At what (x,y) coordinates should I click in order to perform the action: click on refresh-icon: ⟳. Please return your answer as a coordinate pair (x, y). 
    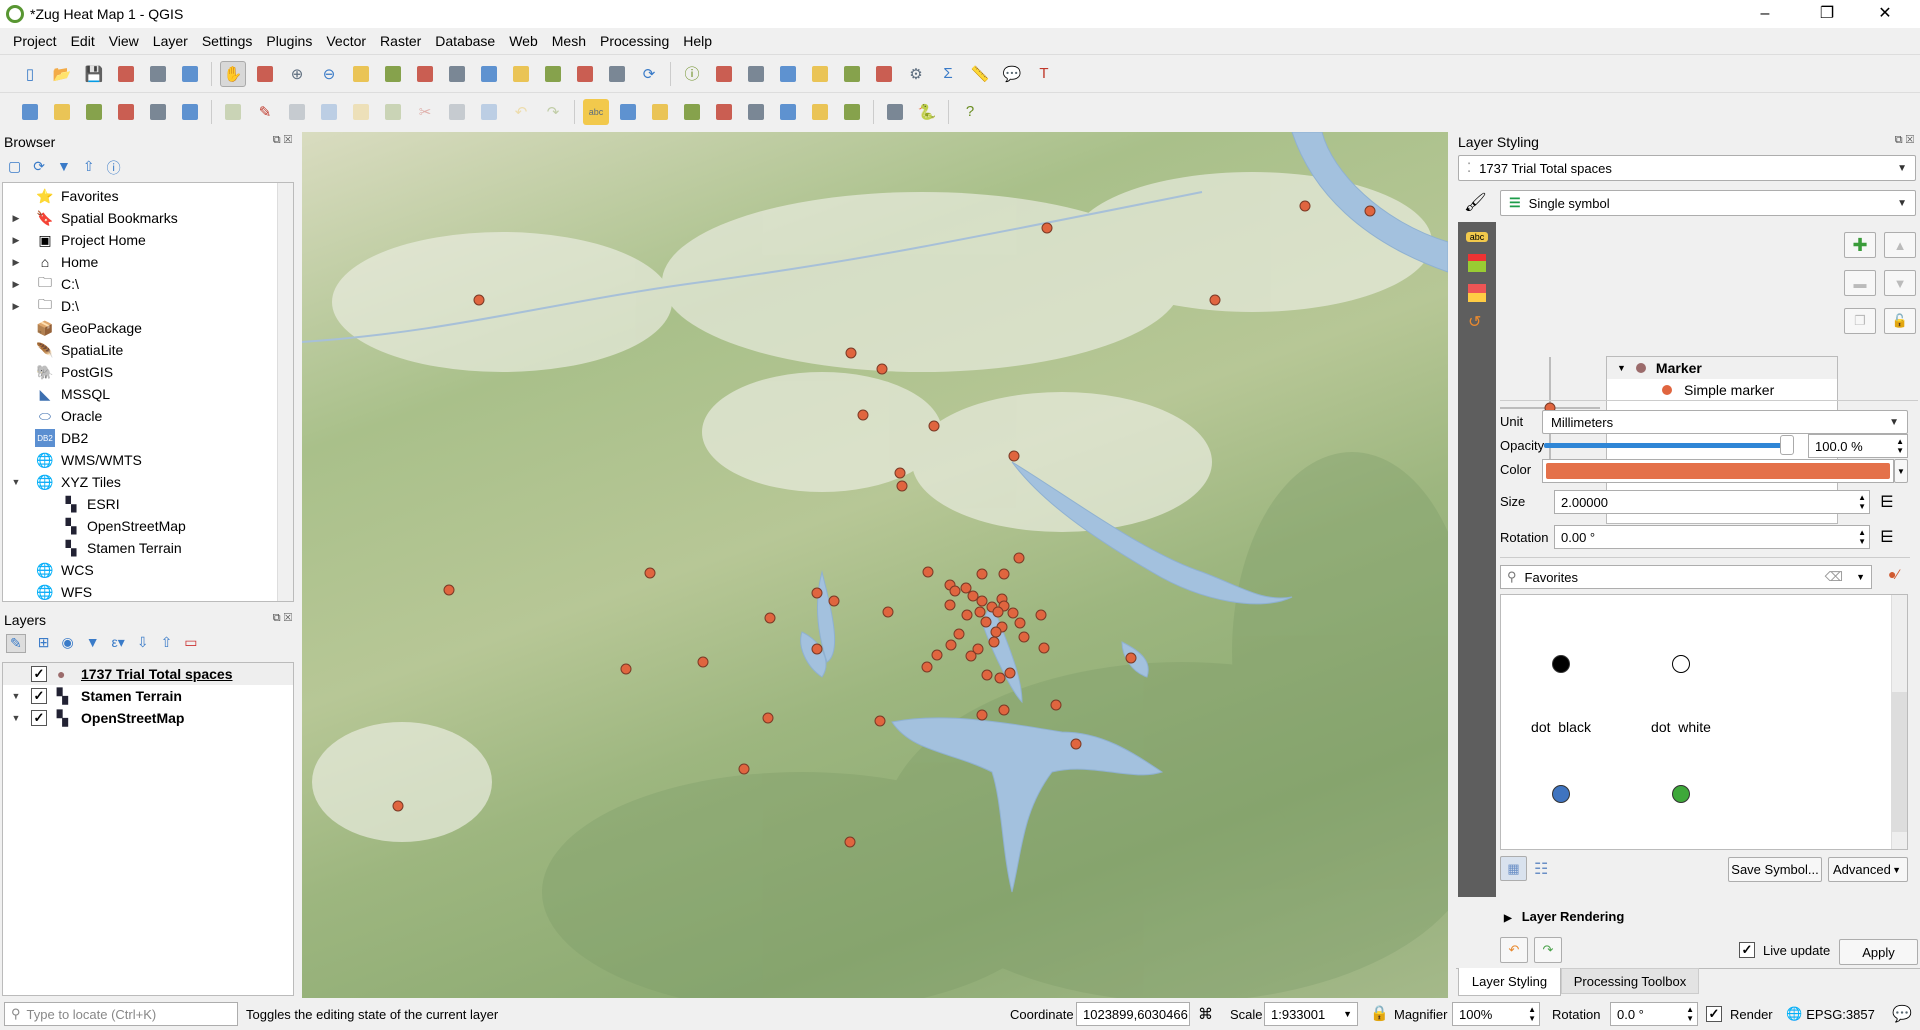
    Looking at the image, I should click on (39, 168).